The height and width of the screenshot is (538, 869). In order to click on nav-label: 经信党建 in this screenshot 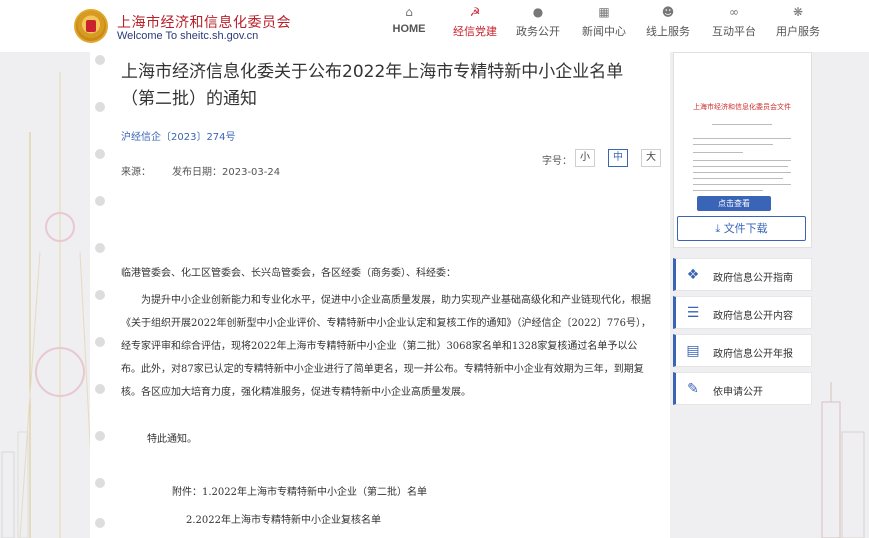, I will do `click(475, 31)`.